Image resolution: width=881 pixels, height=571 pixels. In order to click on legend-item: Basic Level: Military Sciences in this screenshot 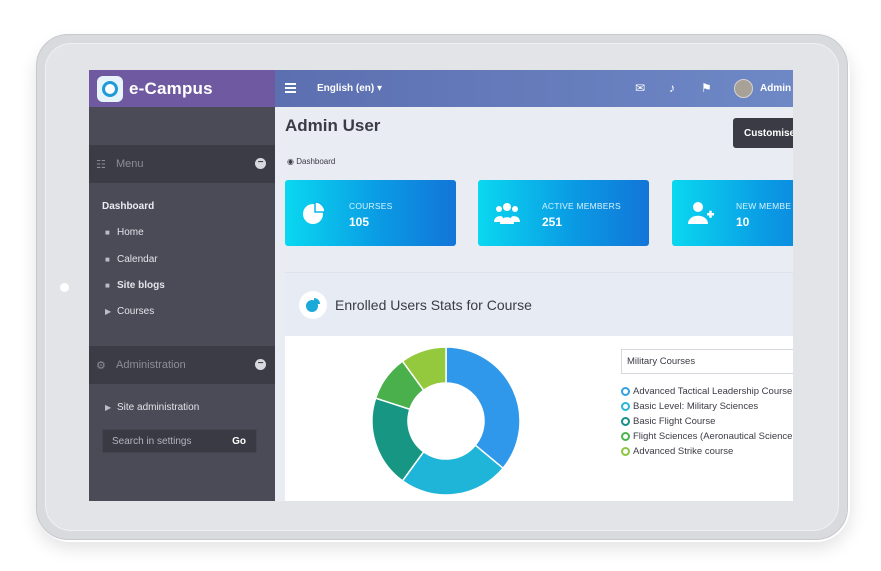, I will do `click(706, 406)`.